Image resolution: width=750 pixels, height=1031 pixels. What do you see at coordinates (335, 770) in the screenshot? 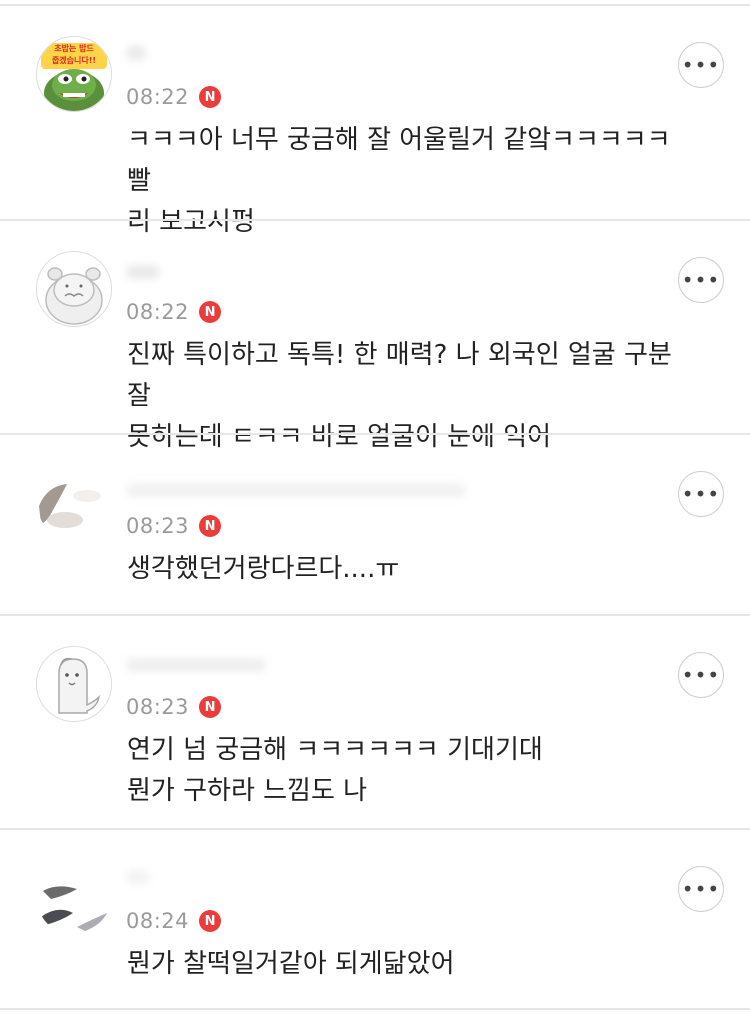
I see `comment-text: 연기 넘 궁금해 ㅋㅋㅋㅋㅋㅋ 기대기대 뭔가 구하라 느낌도 나` at bounding box center [335, 770].